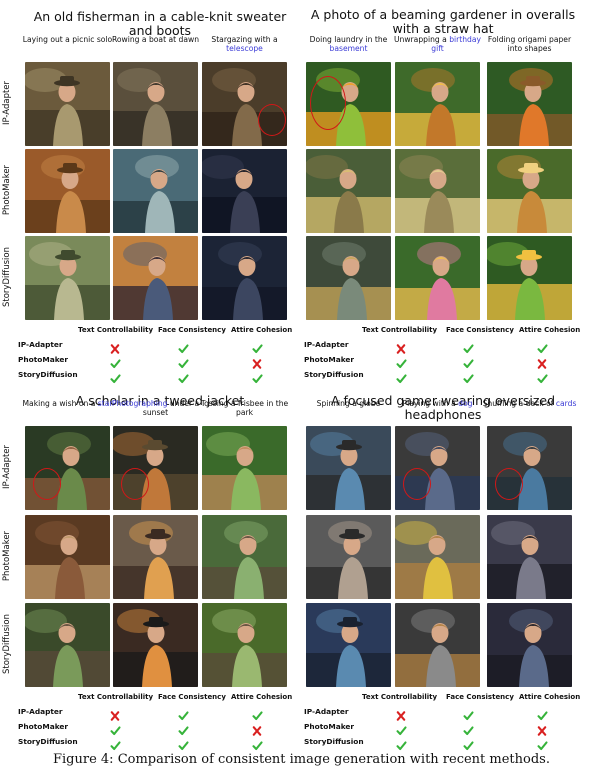  Describe the element at coordinates (244, 408) in the screenshot. I see `prompt-text: Tossing a frisbee in the park` at that location.